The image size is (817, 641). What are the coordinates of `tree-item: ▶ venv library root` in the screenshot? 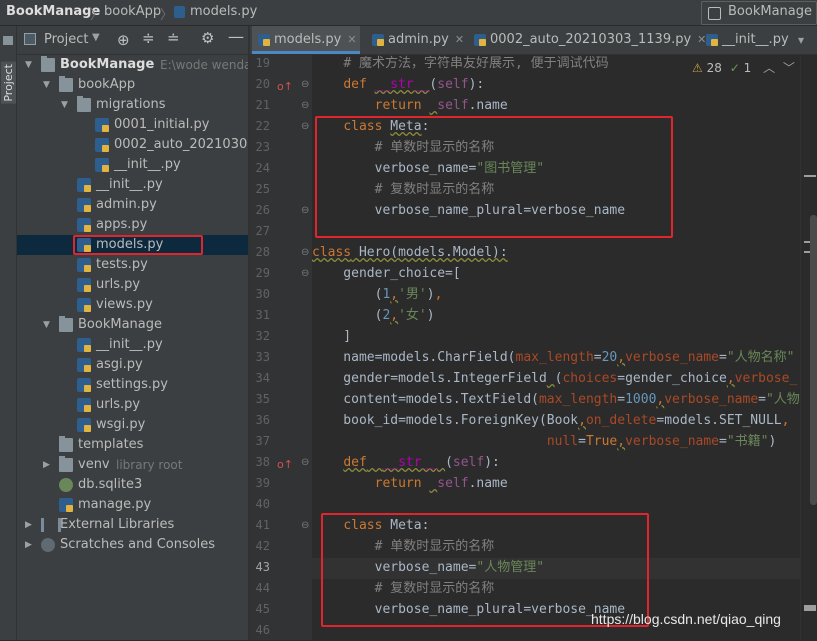 It's located at (132, 465).